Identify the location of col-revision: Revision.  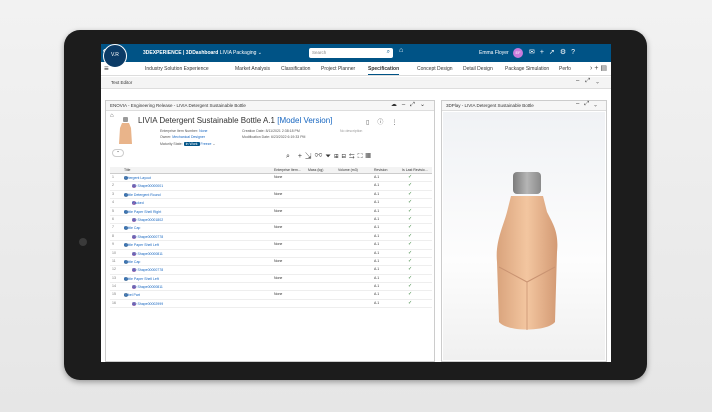
(380, 170).